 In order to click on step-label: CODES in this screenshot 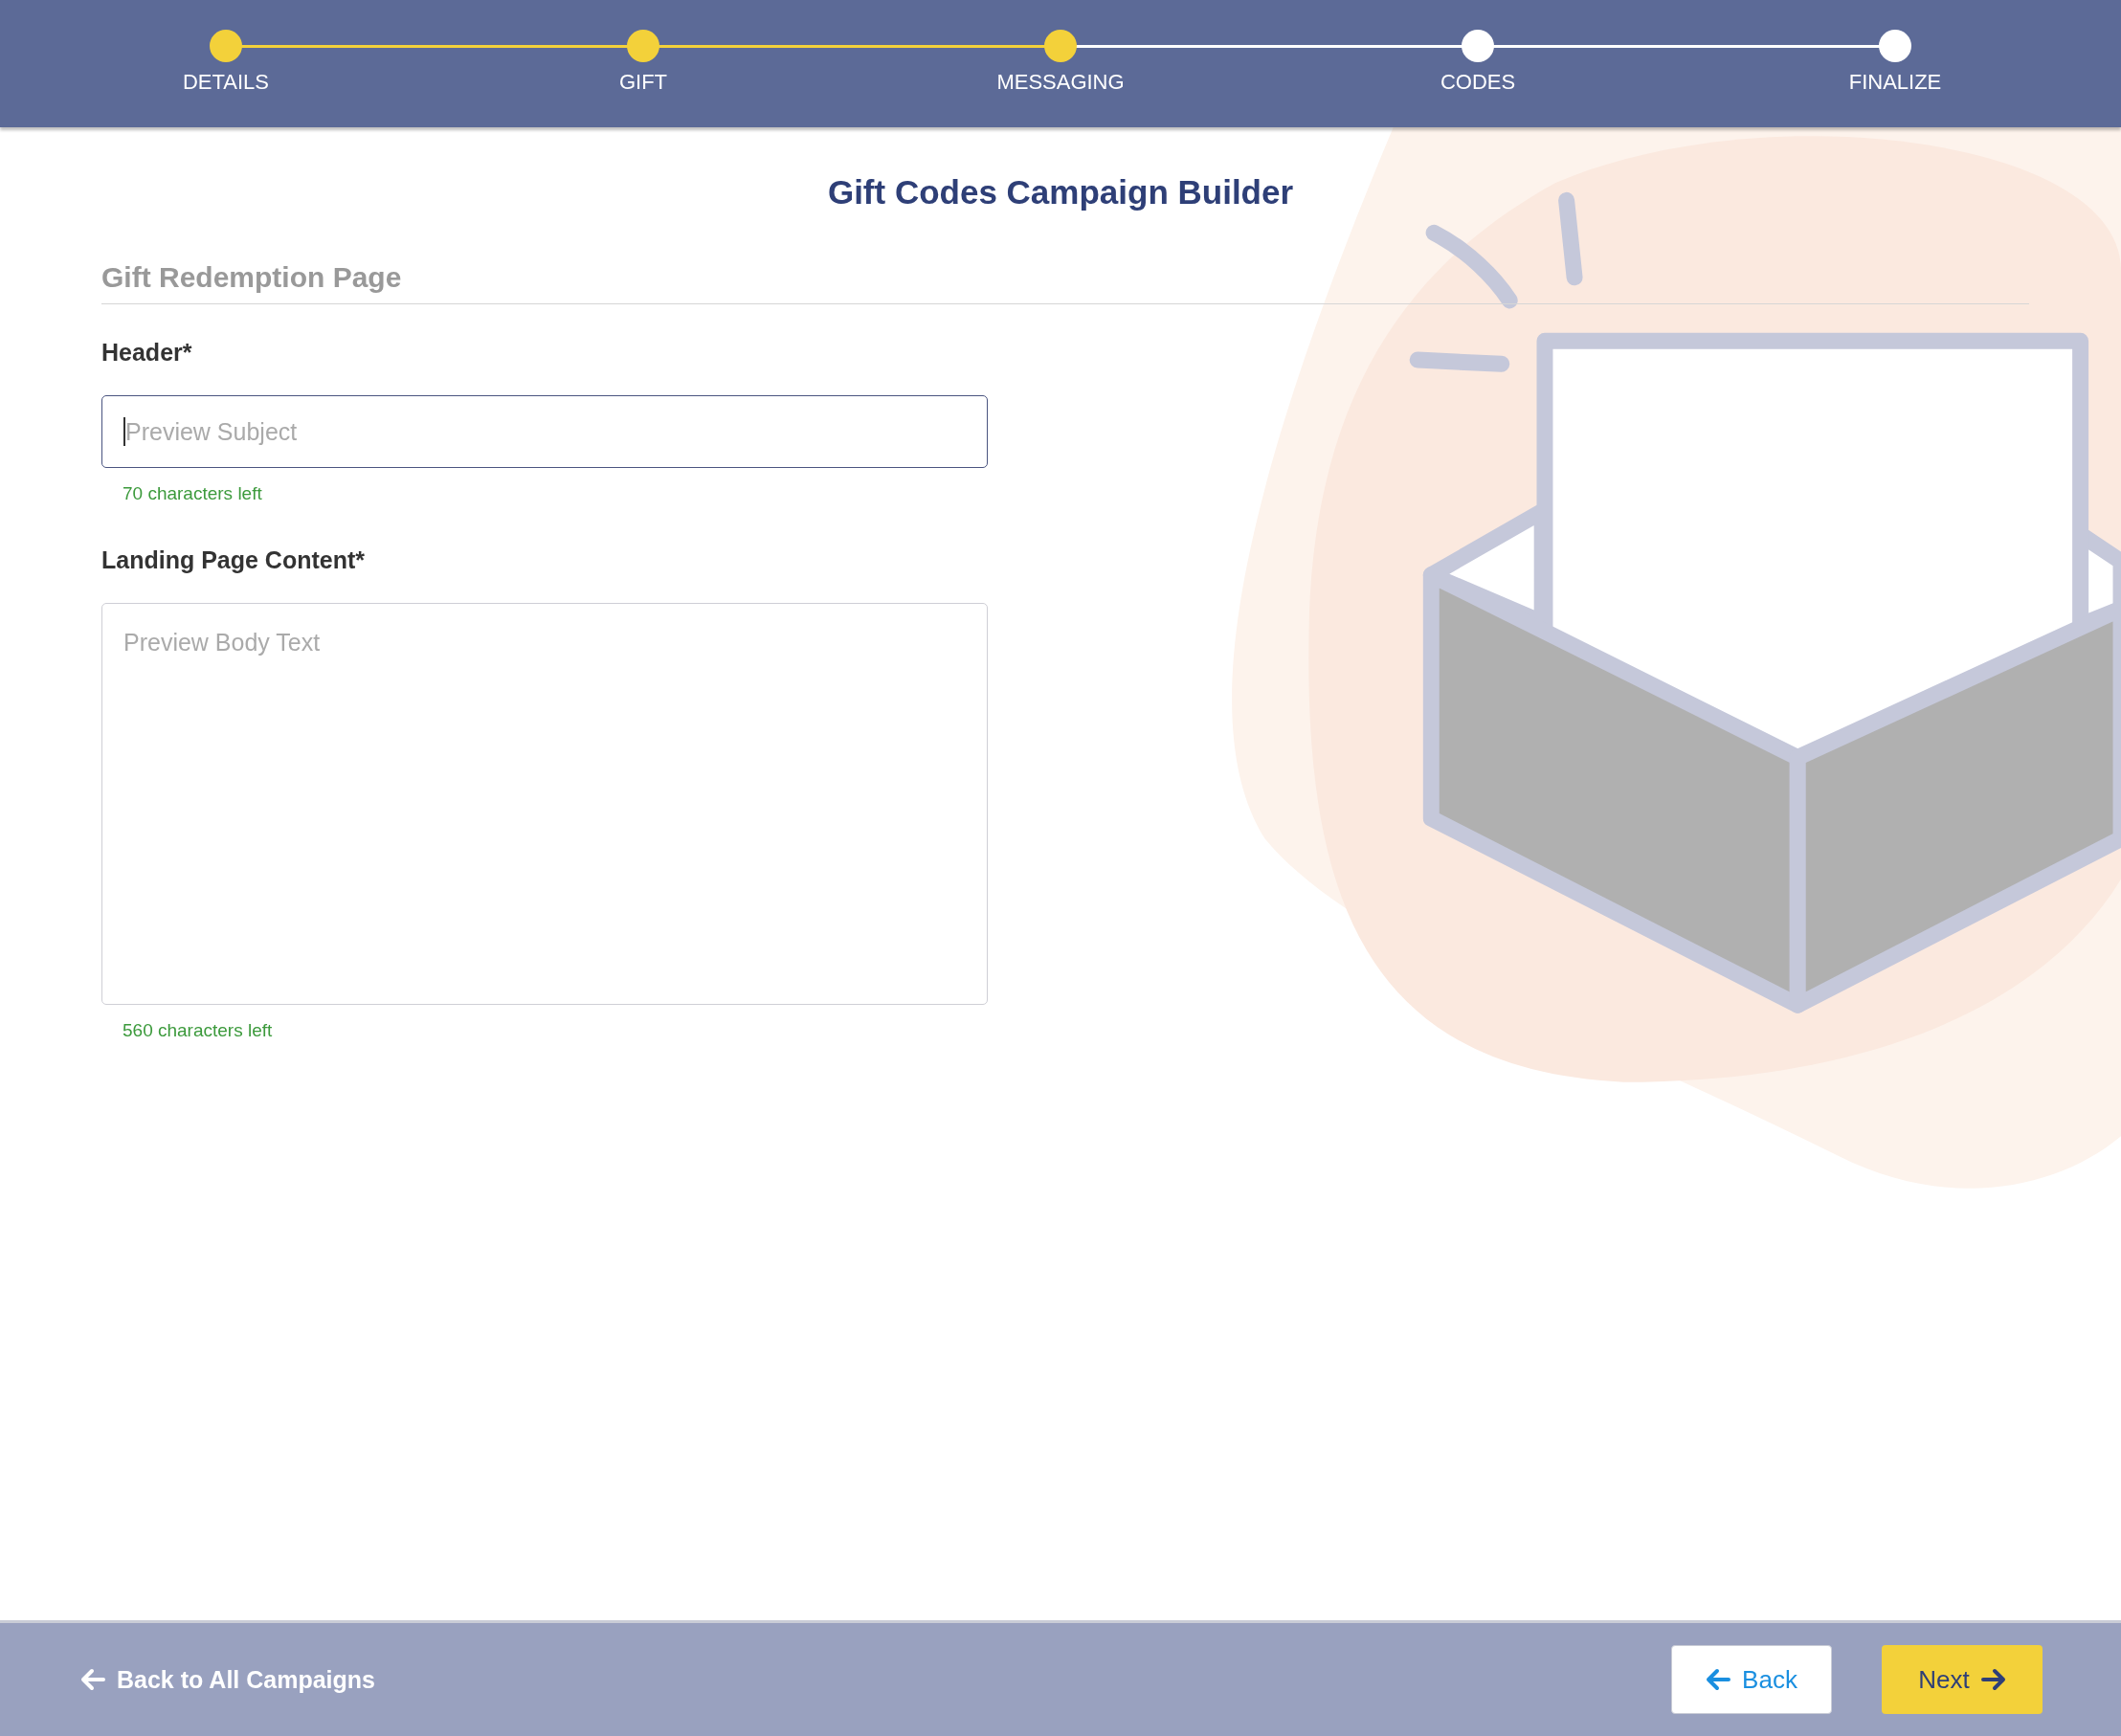, I will do `click(1478, 82)`.